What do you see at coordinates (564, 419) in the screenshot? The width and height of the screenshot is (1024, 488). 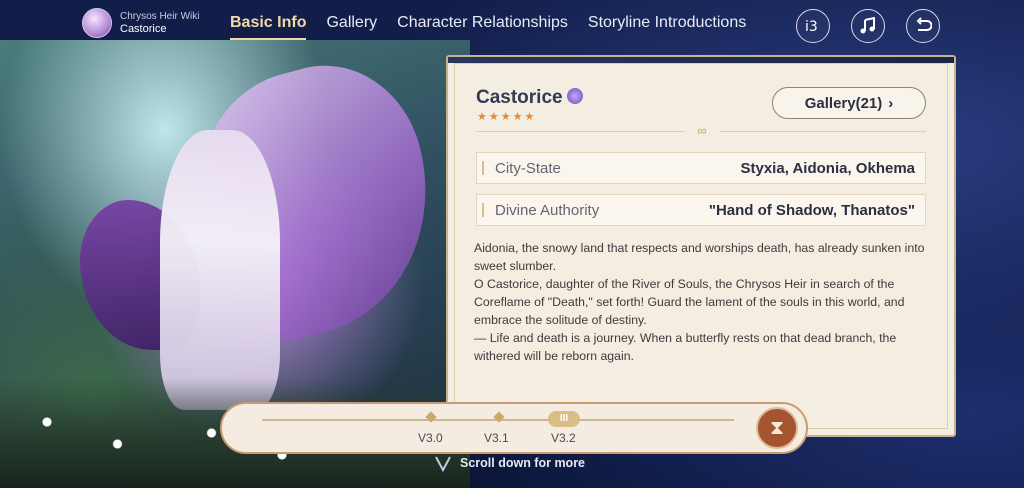 I see `current-version-marker: III` at bounding box center [564, 419].